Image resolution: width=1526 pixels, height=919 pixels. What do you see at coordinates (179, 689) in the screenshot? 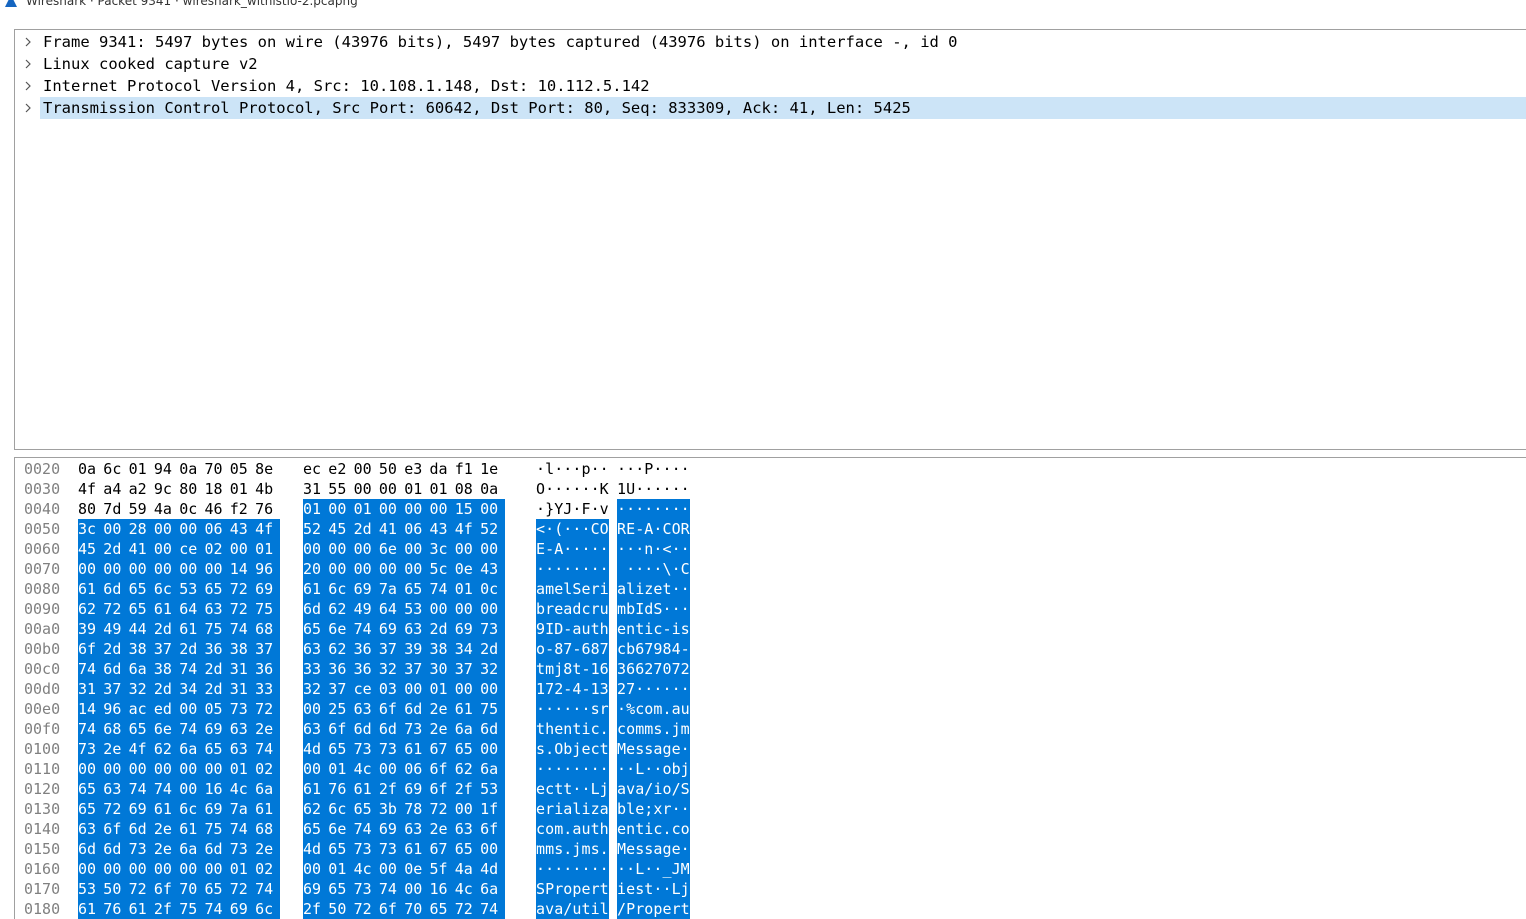
I see `hex-bytes-group: 31 37 32 2d 34 2d 31 33` at bounding box center [179, 689].